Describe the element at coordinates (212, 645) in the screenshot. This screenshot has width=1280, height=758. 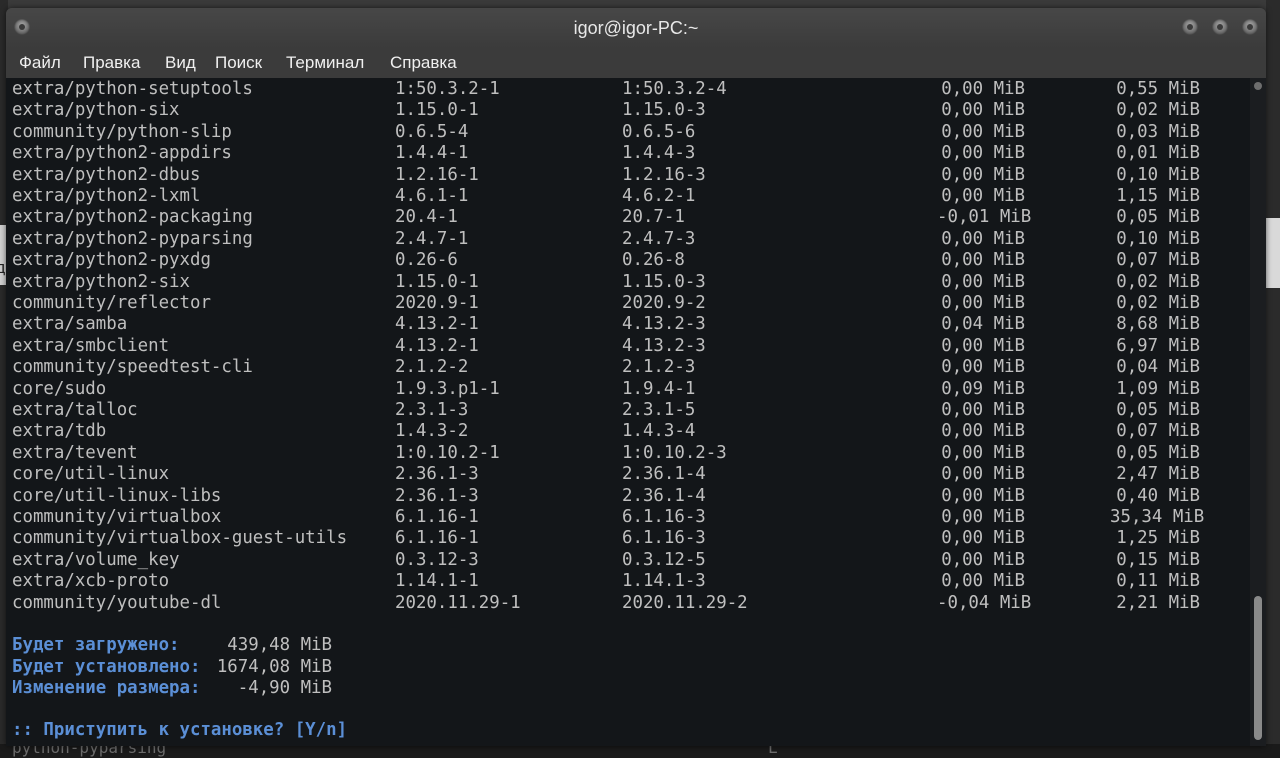
I see `summary-line: Будет загружено: 439,48 MiB` at that location.